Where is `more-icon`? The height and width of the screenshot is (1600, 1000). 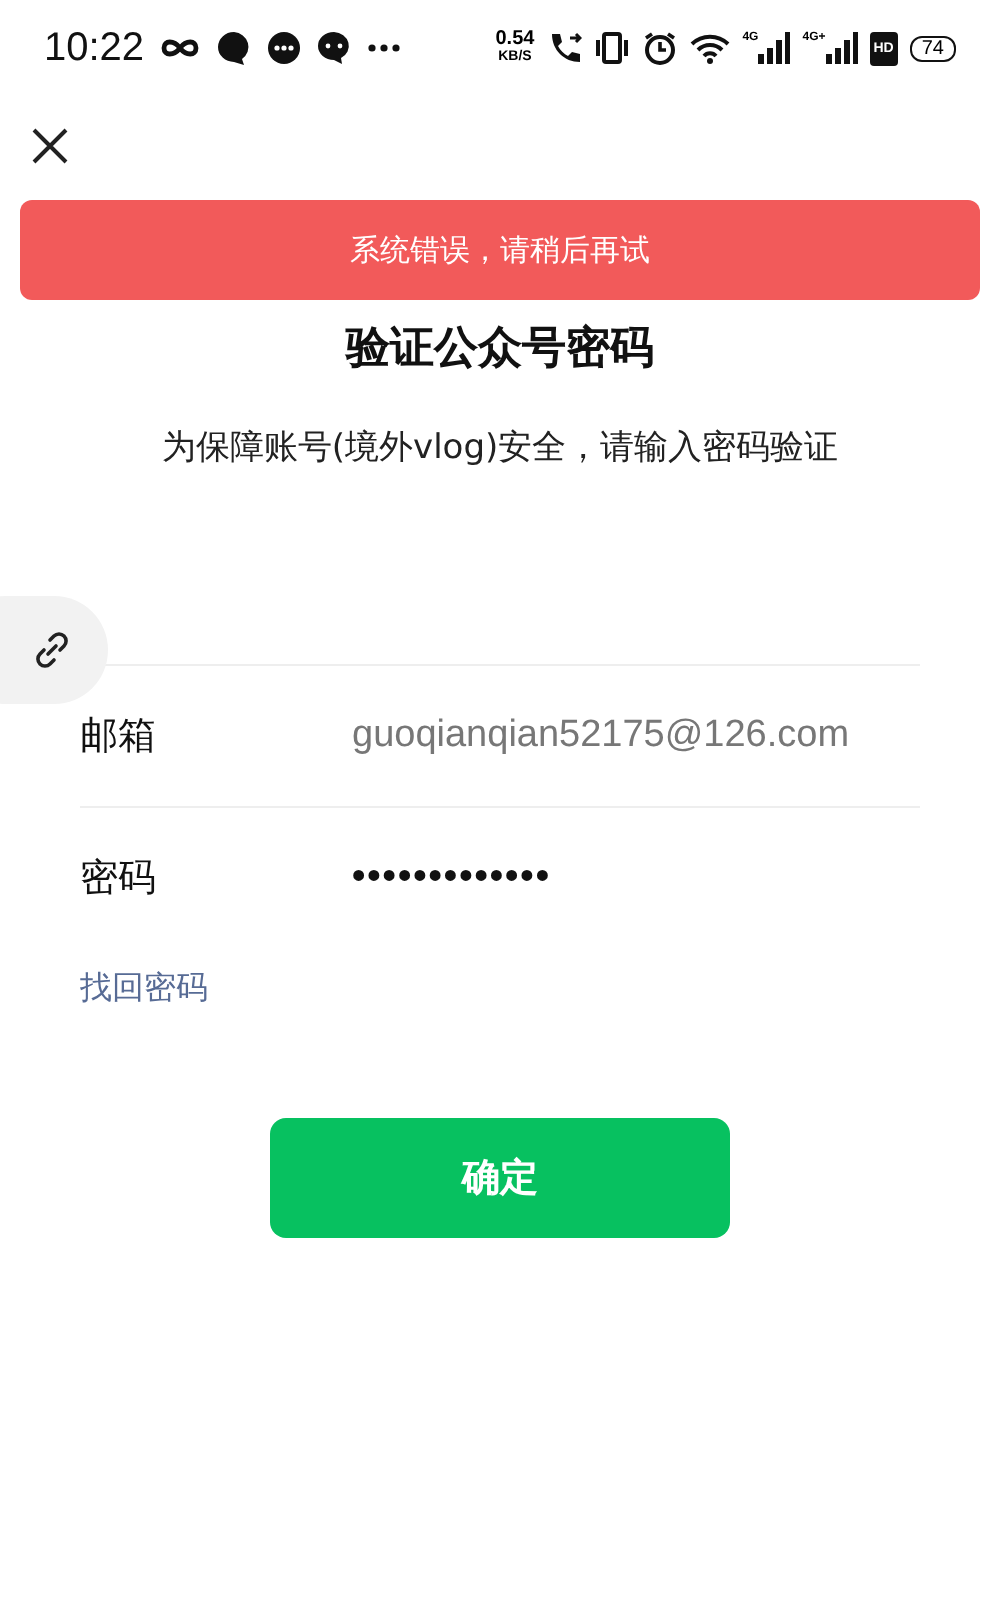
more-icon is located at coordinates (384, 48).